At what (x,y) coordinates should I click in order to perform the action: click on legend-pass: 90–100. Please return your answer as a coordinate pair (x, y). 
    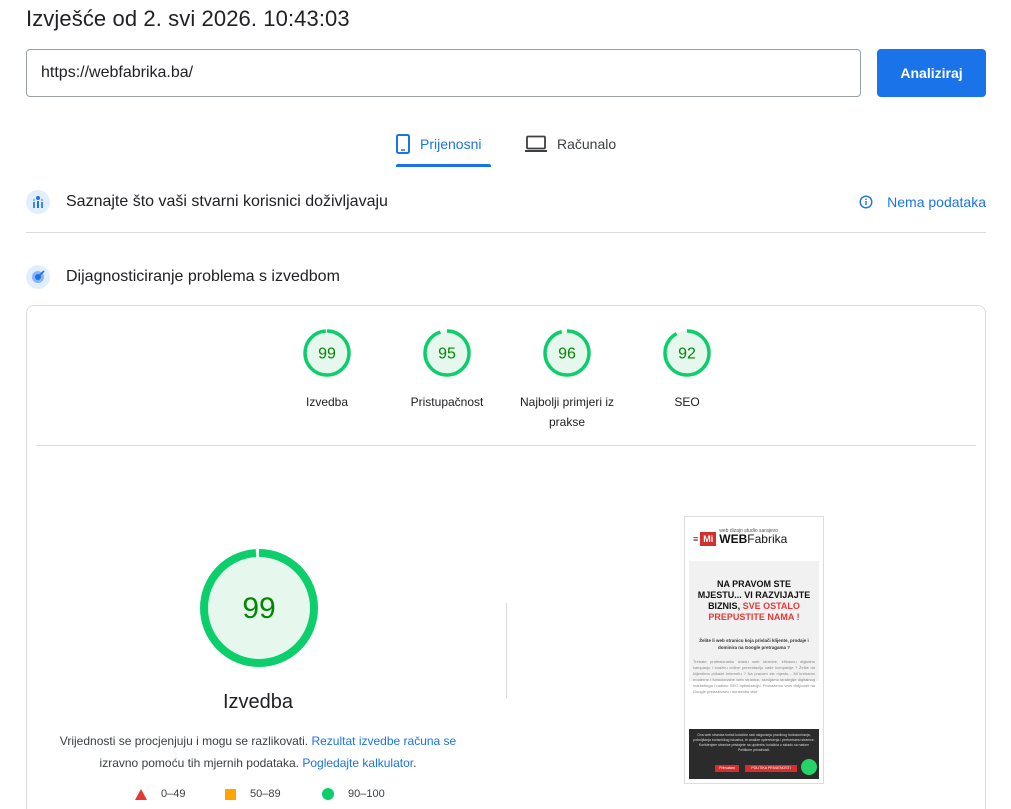
    Looking at the image, I should click on (353, 794).